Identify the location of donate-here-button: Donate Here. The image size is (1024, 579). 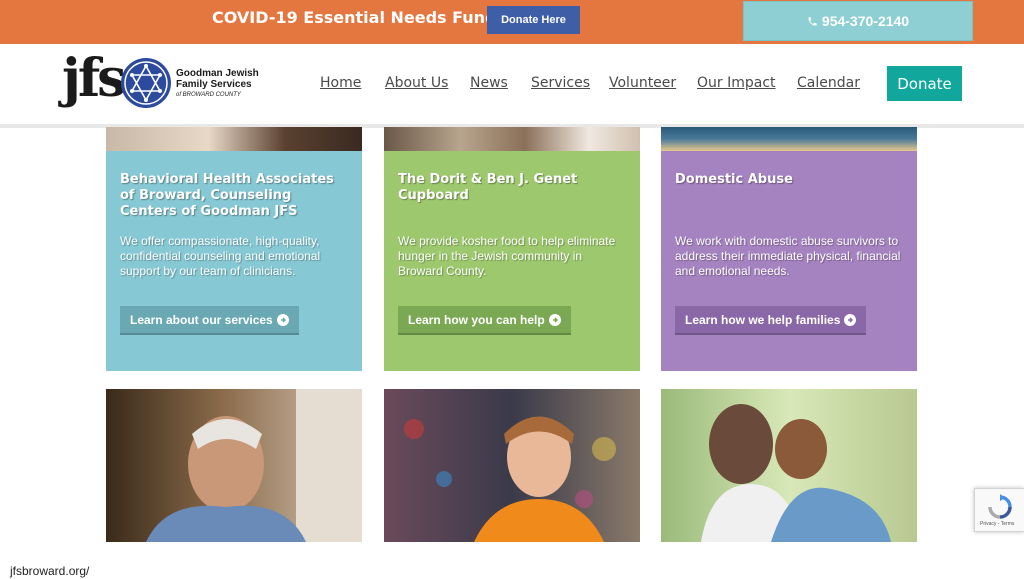
(533, 20).